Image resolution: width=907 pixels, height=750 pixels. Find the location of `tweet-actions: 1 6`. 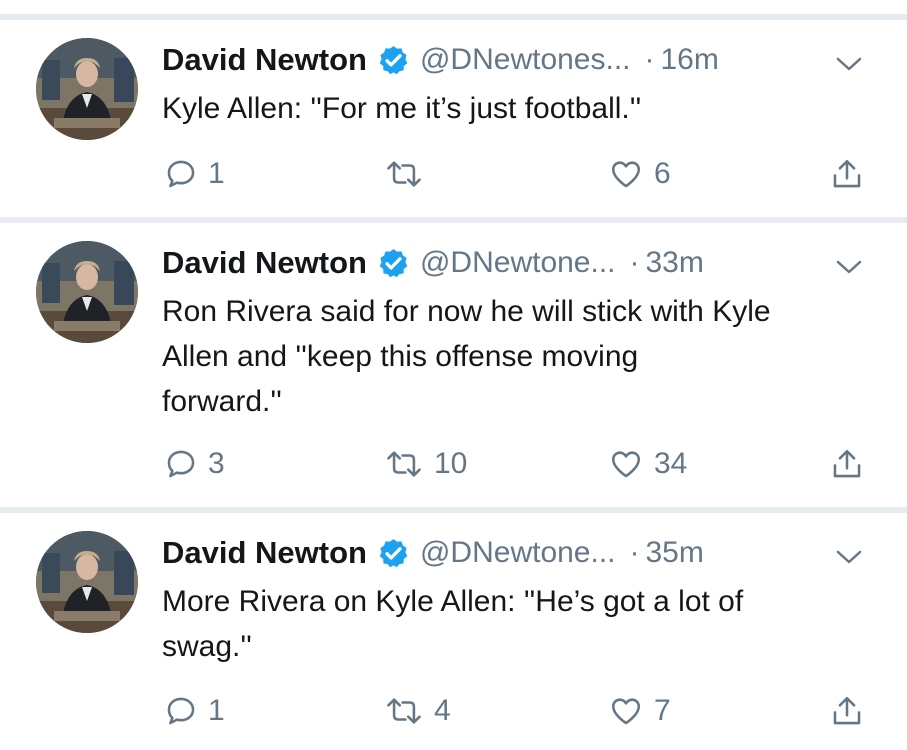

tweet-actions: 1 6 is located at coordinates (517, 174).